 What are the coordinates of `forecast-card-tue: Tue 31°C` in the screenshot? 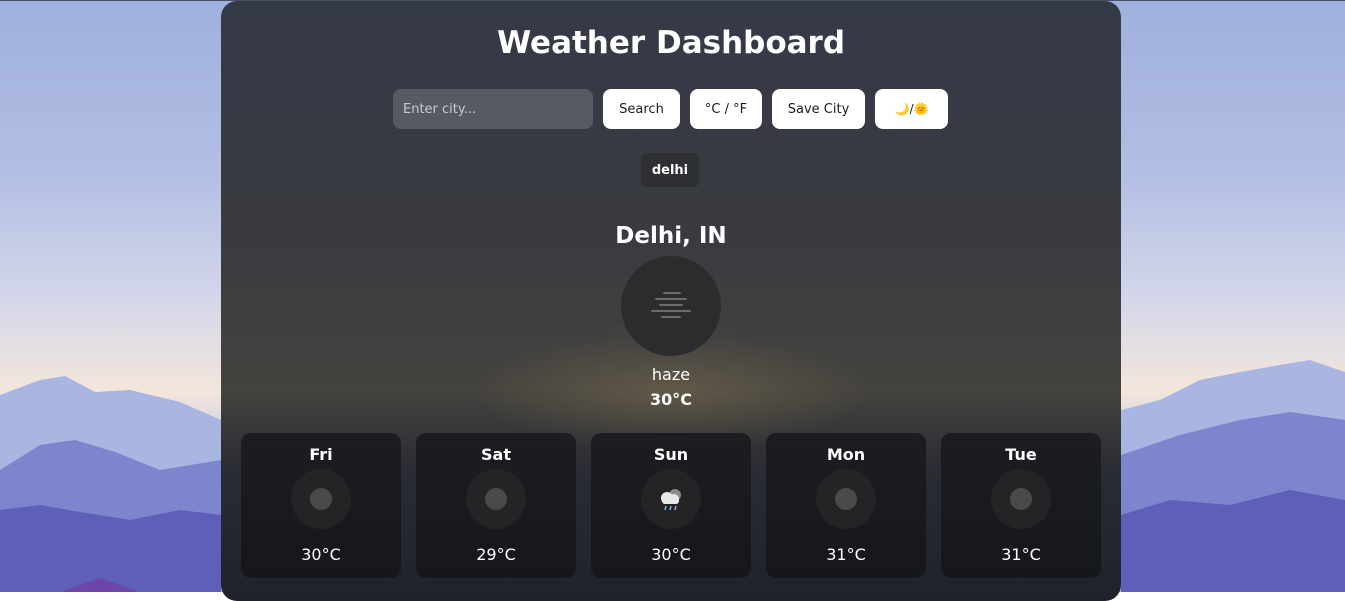 It's located at (1021, 505).